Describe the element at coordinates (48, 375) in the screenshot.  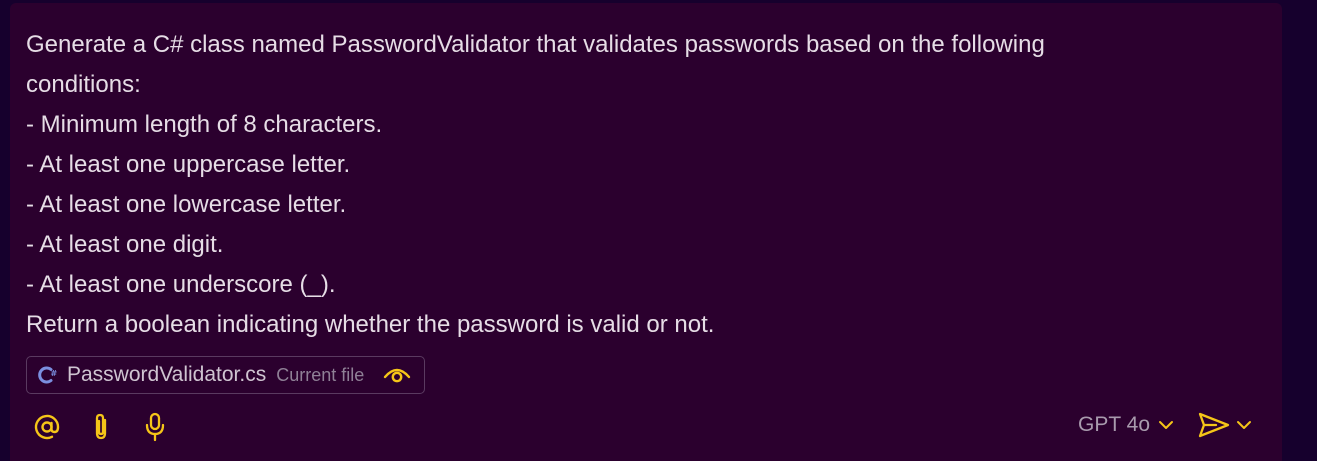
I see `csharp-file-icon: #` at that location.